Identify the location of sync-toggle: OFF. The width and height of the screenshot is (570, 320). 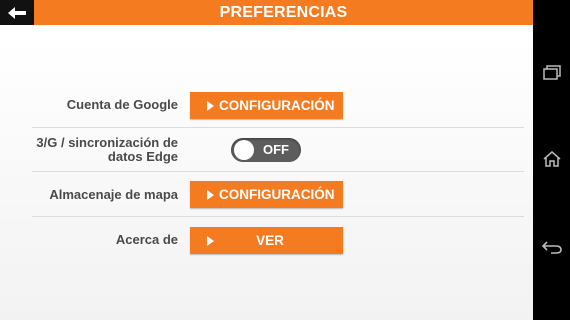
(266, 150).